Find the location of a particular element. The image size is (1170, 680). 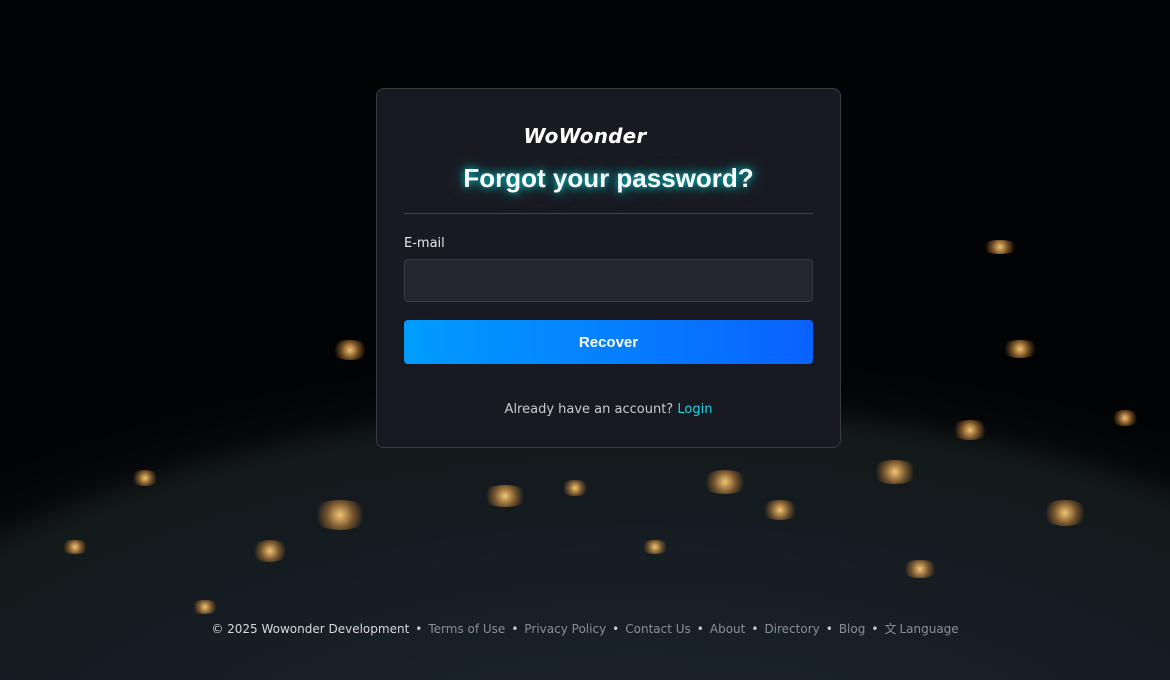

language-label: Language is located at coordinates (929, 629).